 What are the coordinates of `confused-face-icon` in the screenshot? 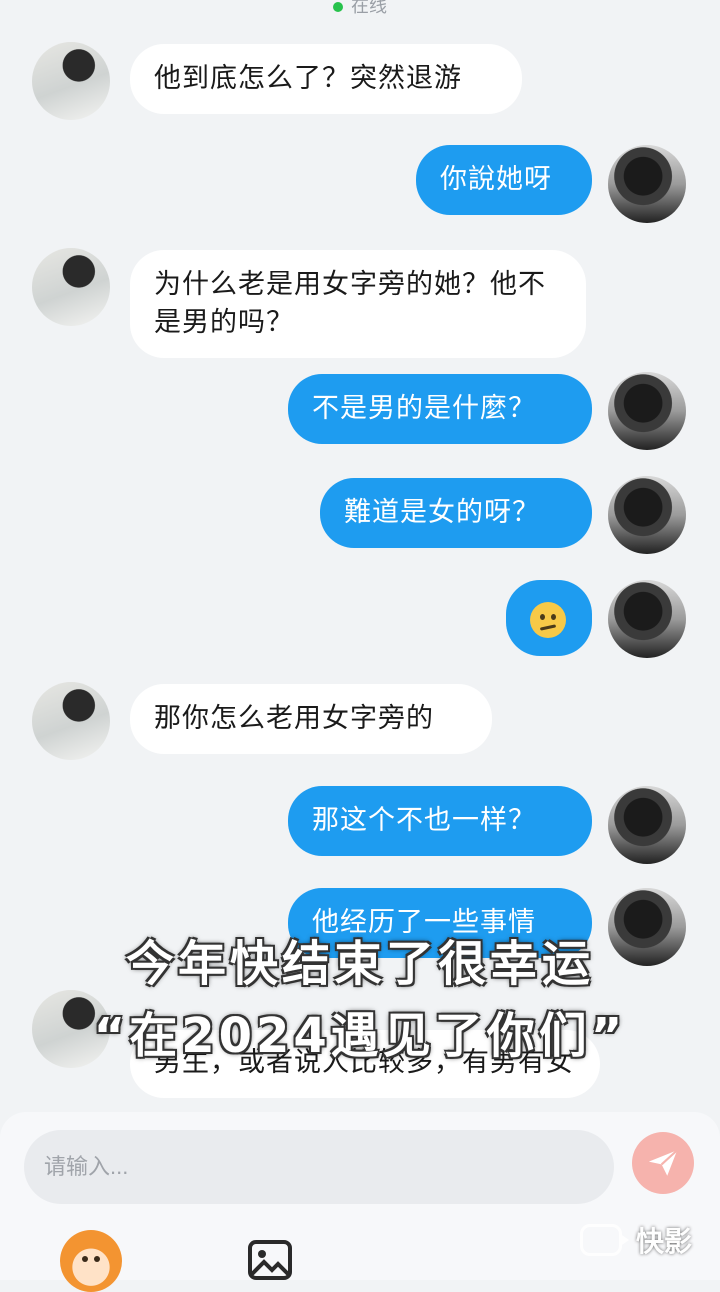 It's located at (548, 619).